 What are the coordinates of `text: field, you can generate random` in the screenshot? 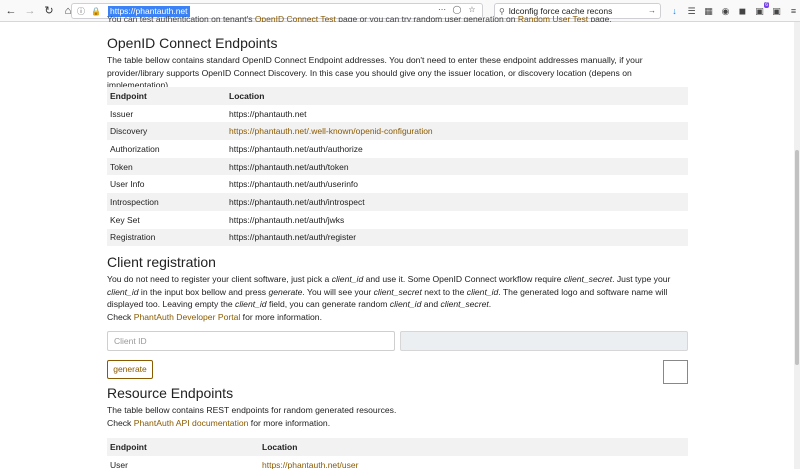 It's located at (328, 304).